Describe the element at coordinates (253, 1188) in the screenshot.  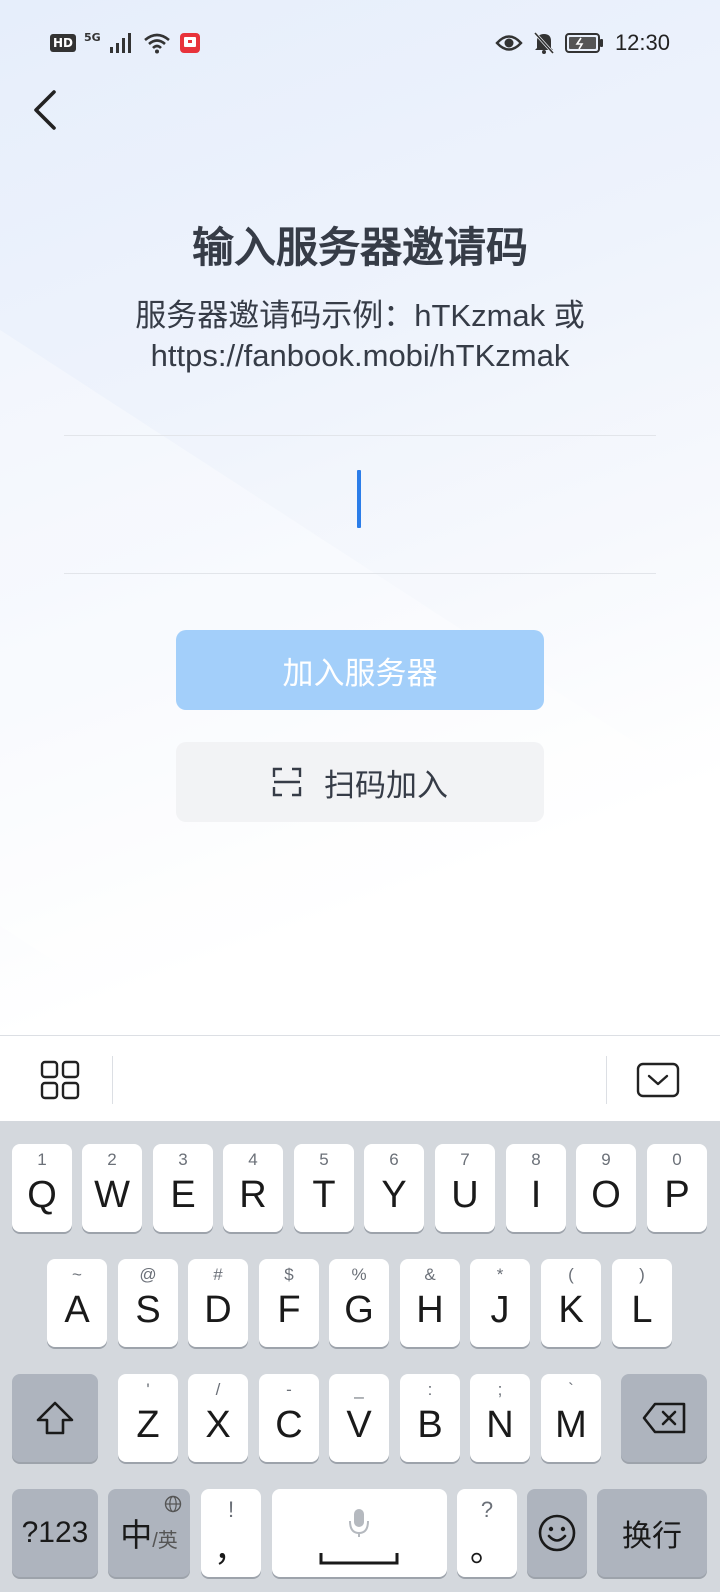
I see `key-r: 4R` at that location.